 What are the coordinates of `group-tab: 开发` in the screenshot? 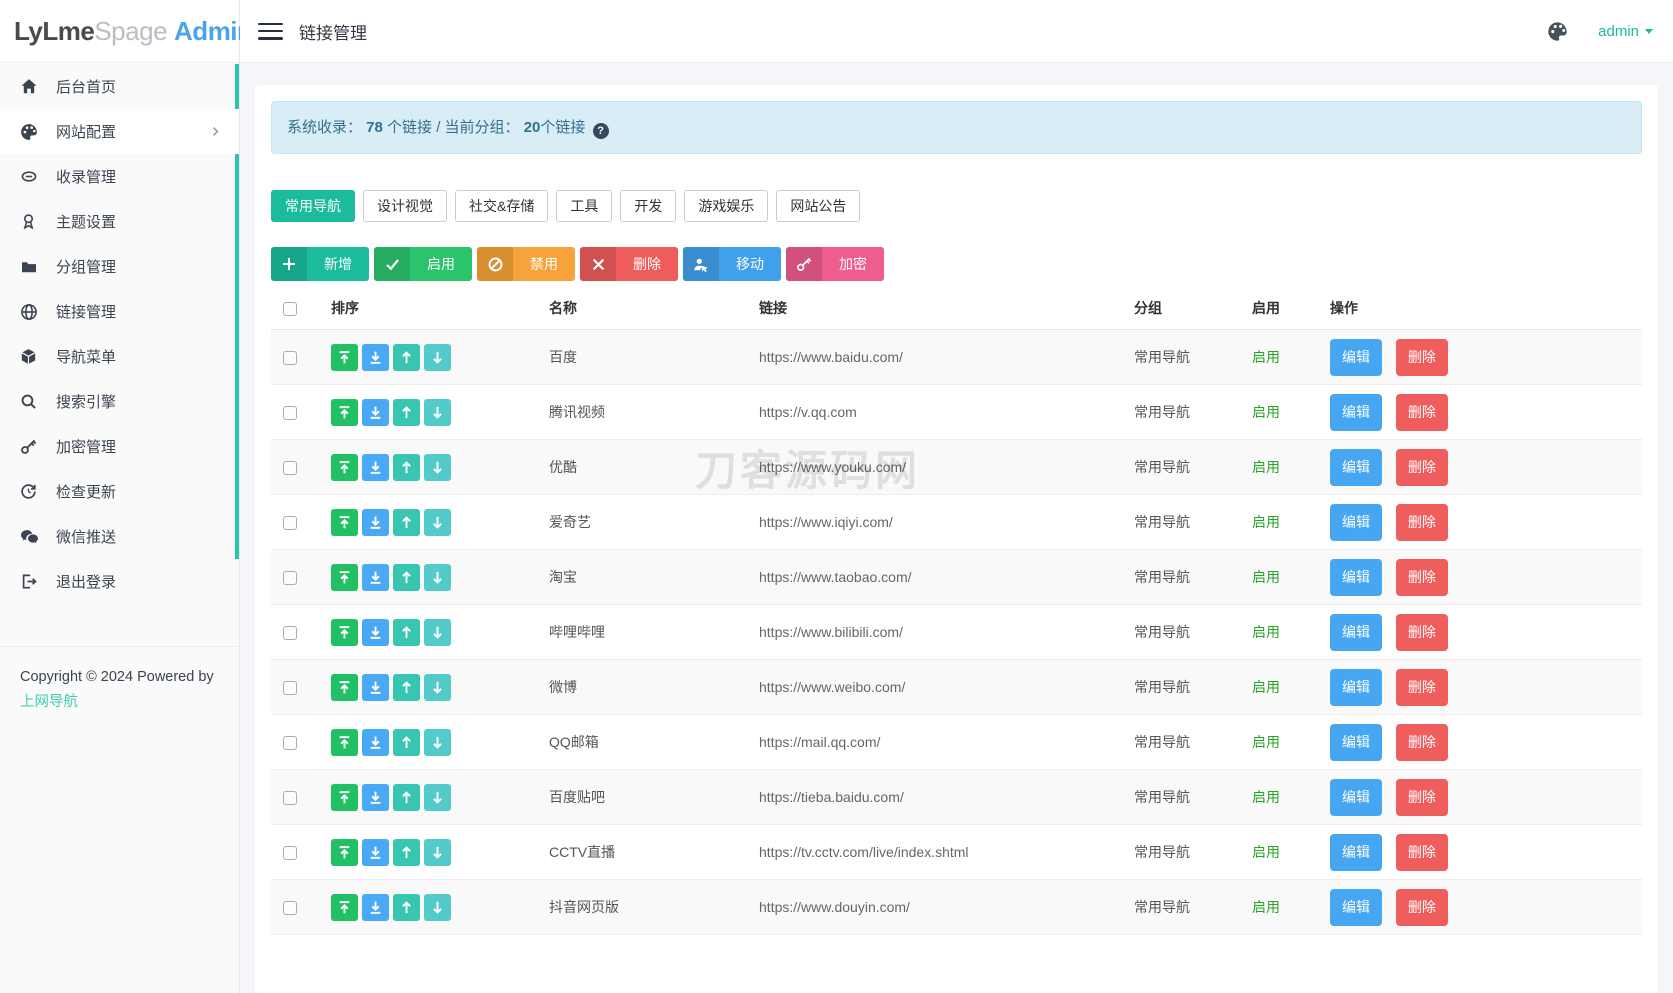 It's located at (648, 206).